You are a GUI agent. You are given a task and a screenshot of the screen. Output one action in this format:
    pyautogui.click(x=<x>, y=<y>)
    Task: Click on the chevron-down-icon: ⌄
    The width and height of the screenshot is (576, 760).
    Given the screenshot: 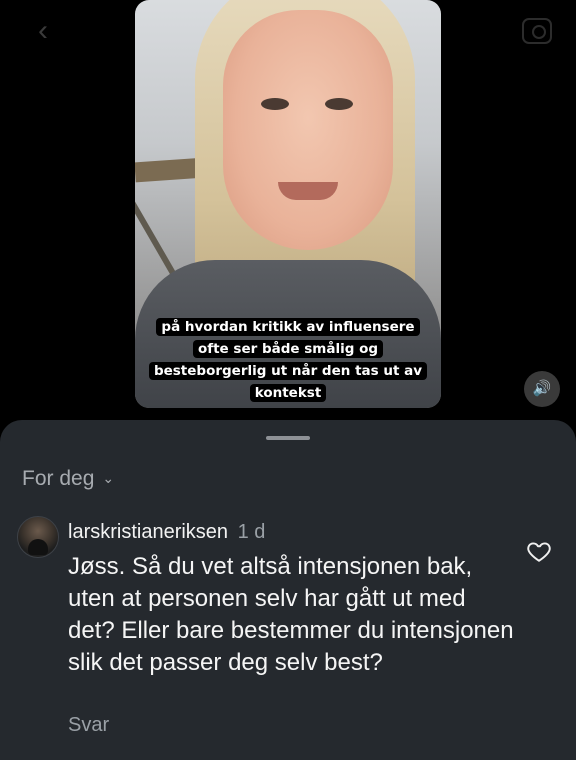 What is the action you would take?
    pyautogui.click(x=108, y=477)
    